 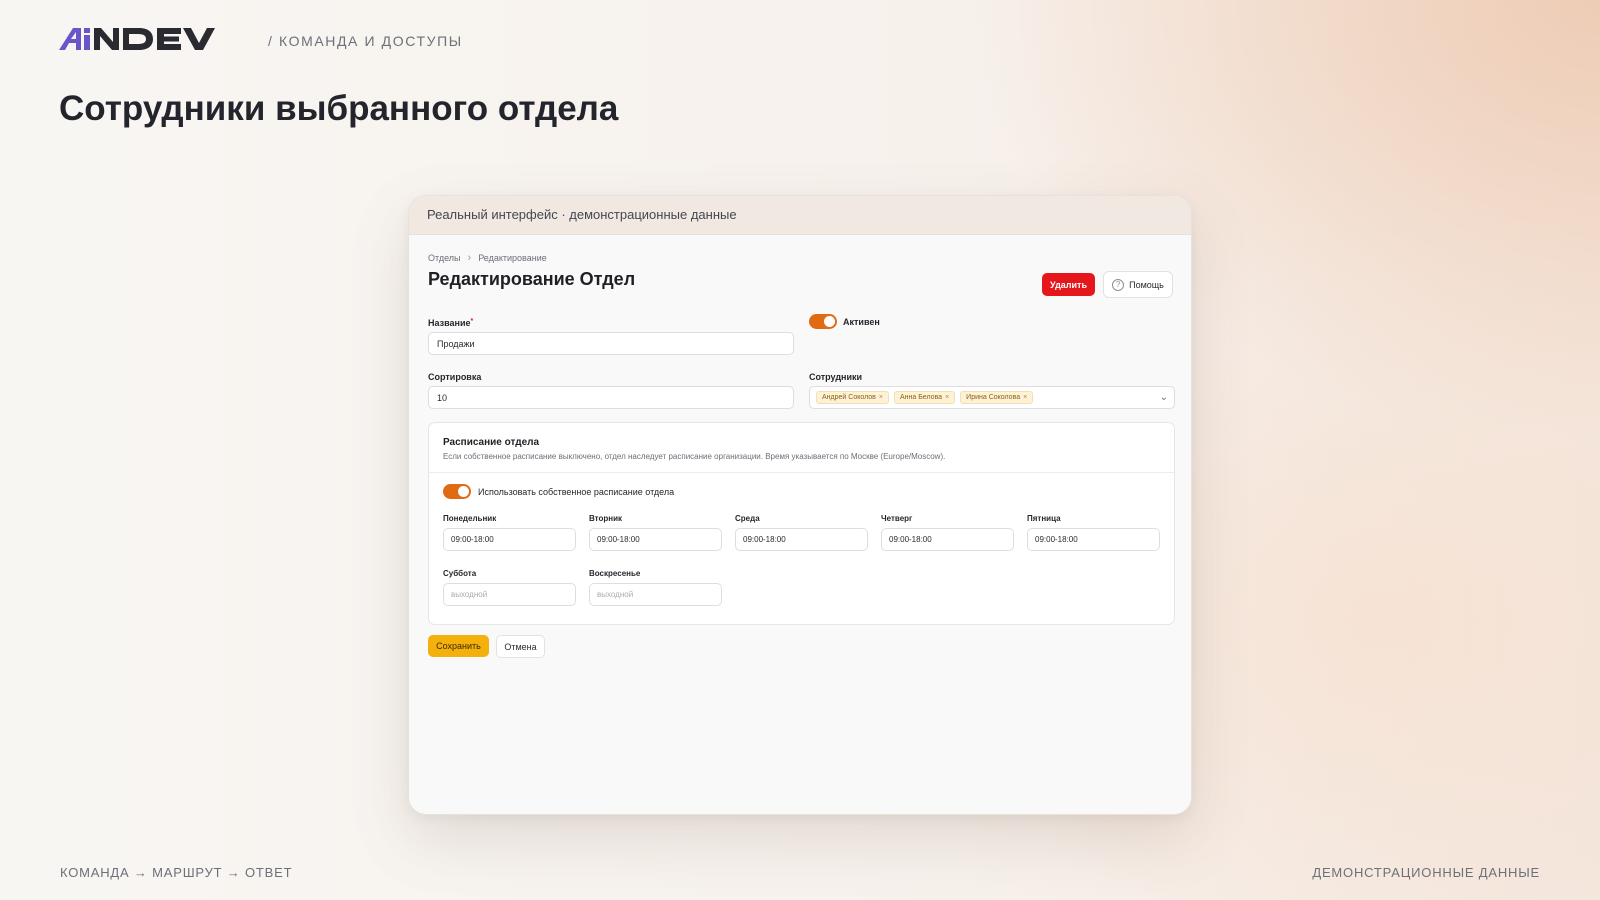 I want to click on day-label-tuesday: Вторник, so click(x=606, y=518).